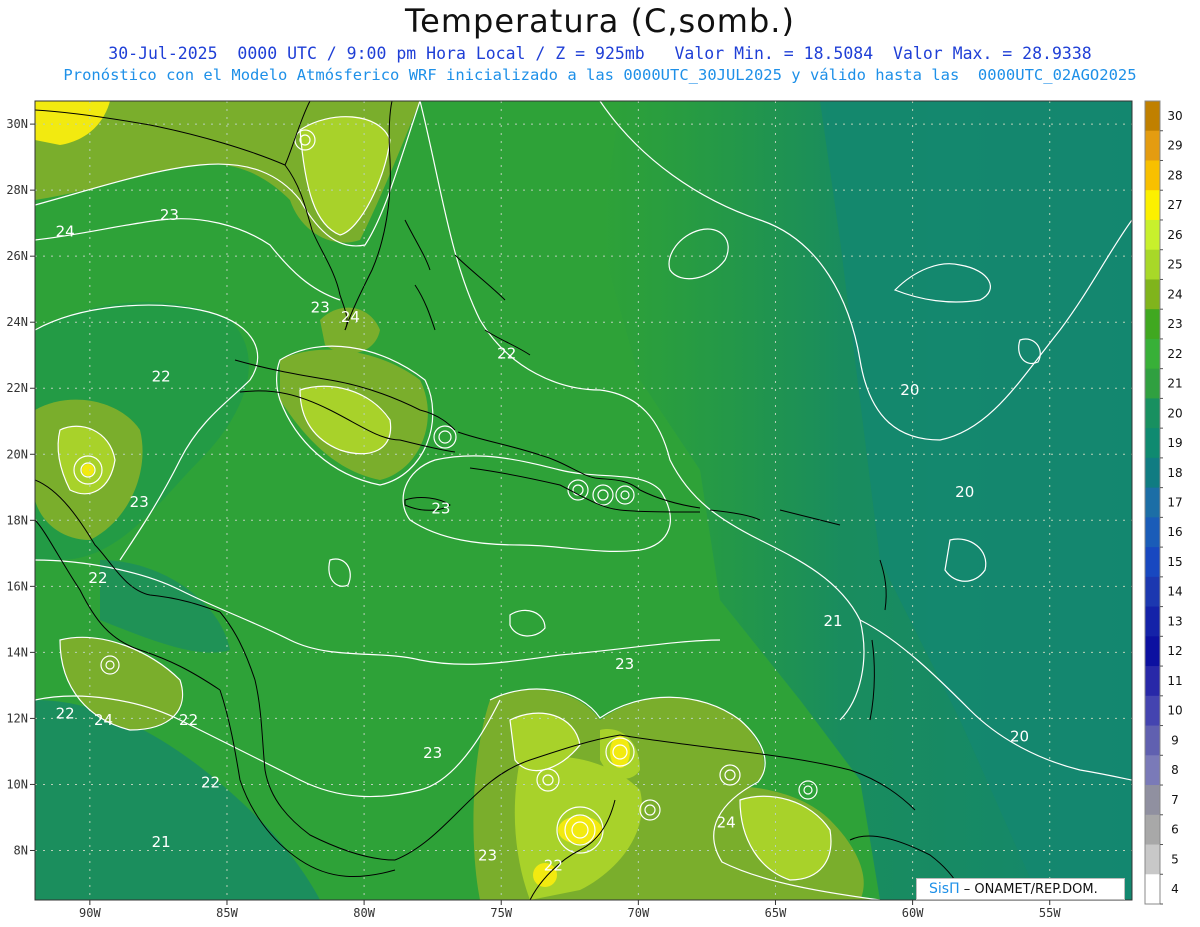 This screenshot has width=1200, height=927. I want to click on lat-tick-label: 12N, so click(17, 718).